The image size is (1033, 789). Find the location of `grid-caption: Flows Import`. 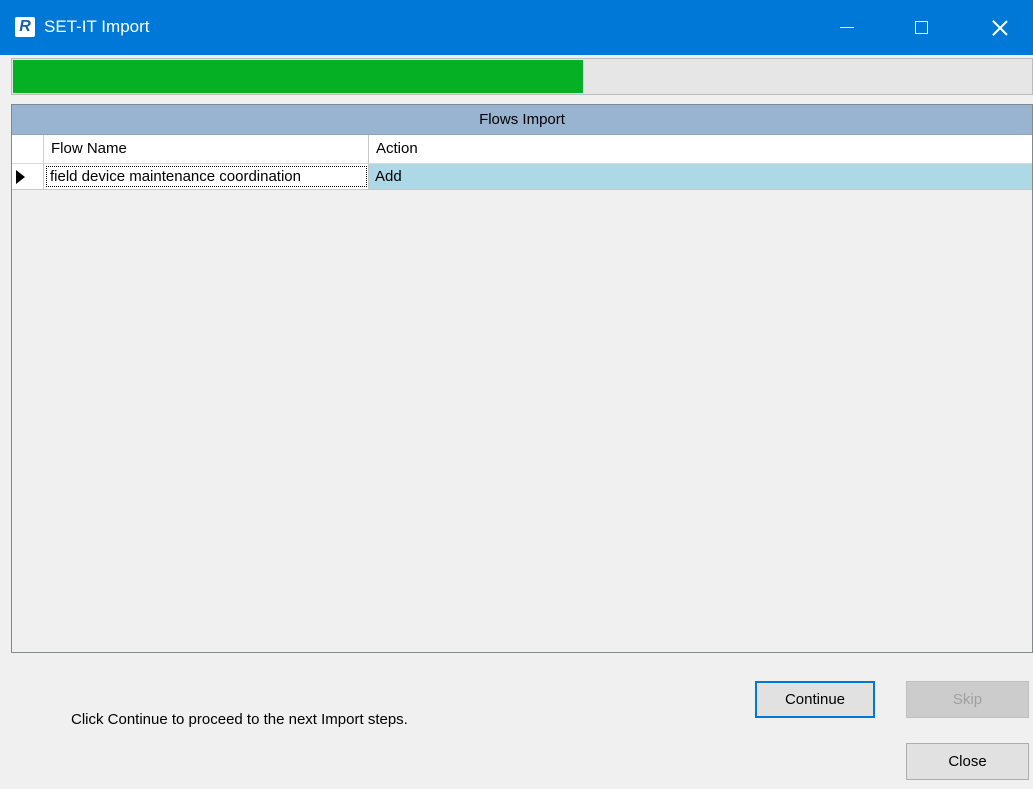

grid-caption: Flows Import is located at coordinates (522, 120).